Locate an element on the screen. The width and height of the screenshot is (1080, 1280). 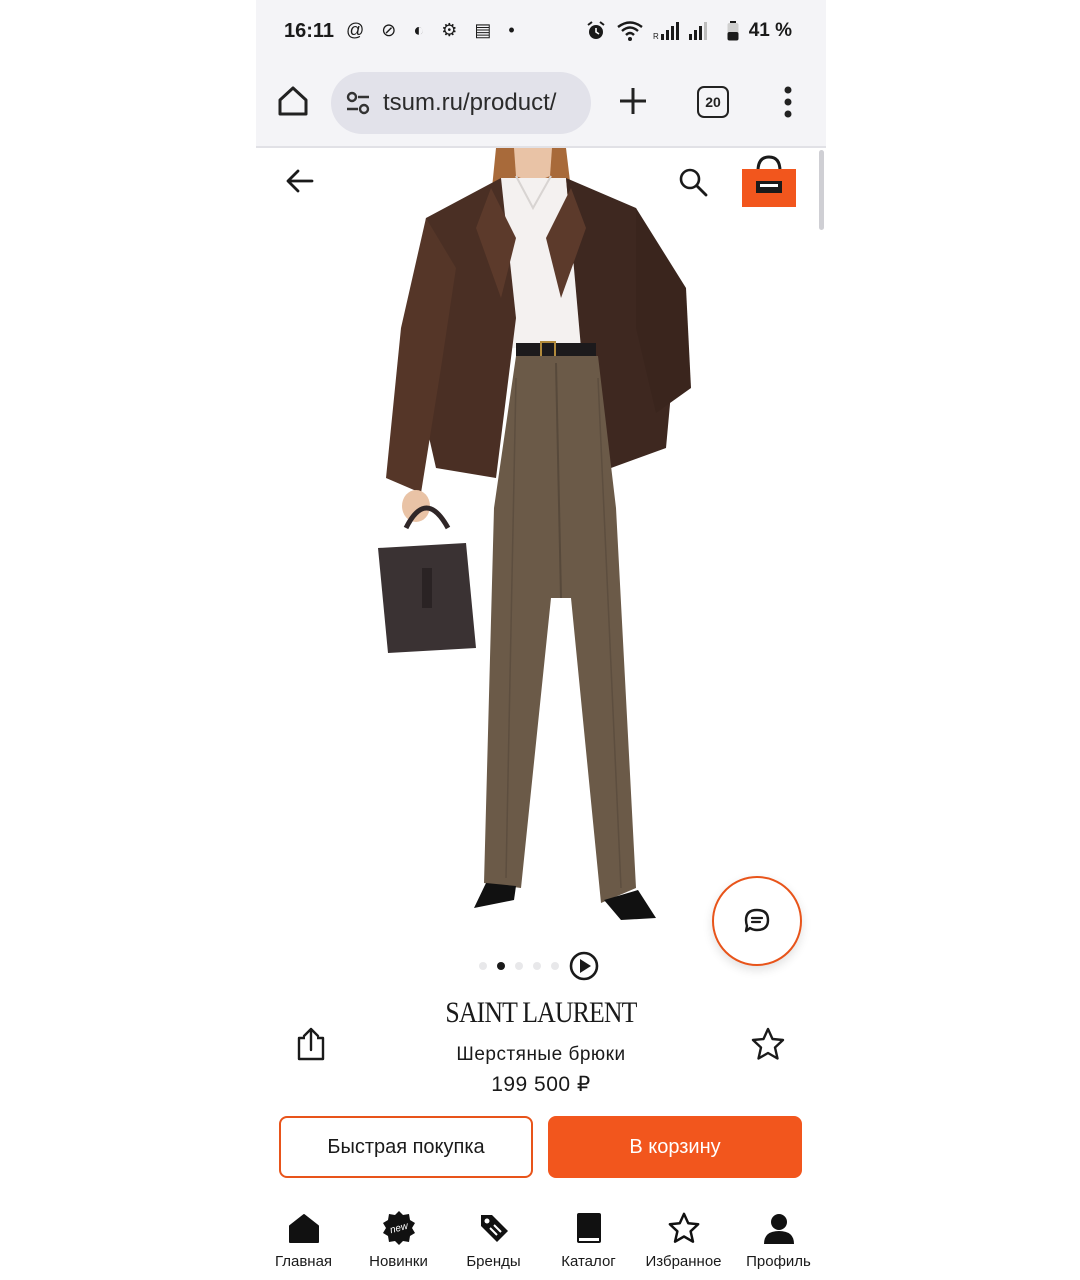
add-to-cart-button: В корзину is located at coordinates (675, 1147).